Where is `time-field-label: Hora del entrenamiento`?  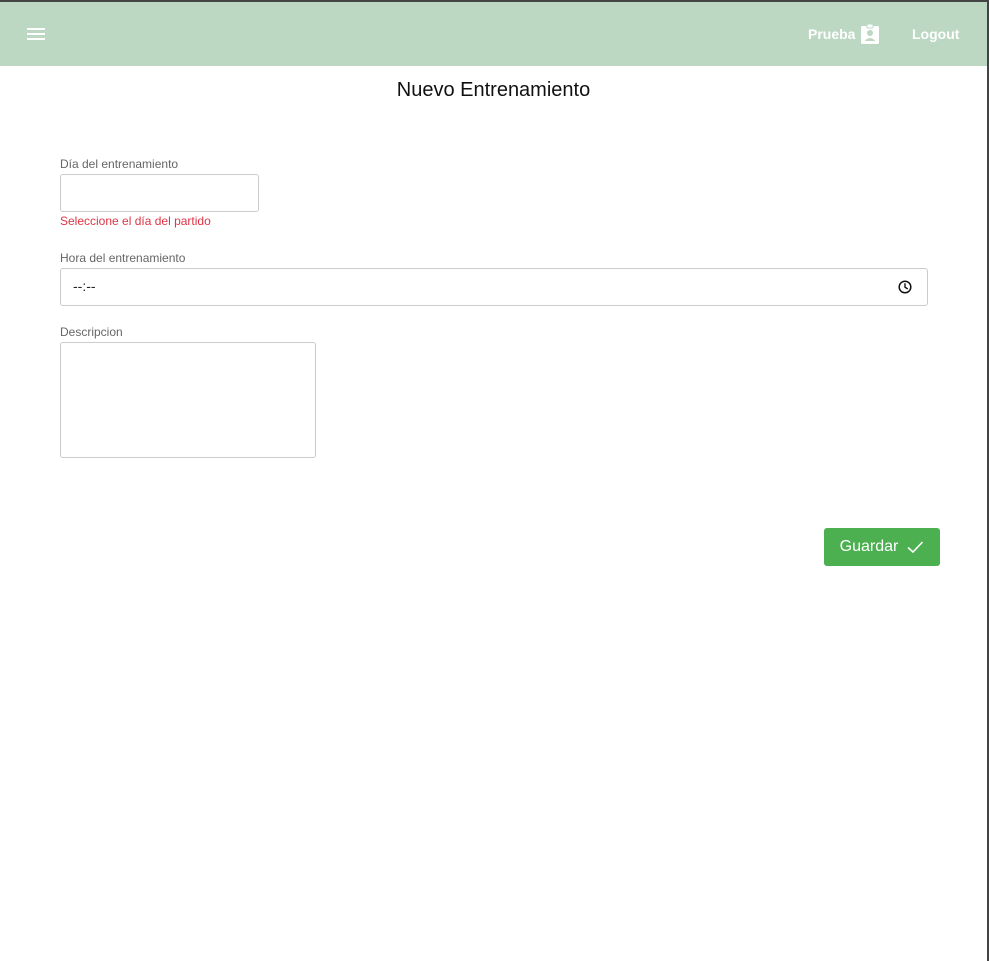
time-field-label: Hora del entrenamiento is located at coordinates (123, 258).